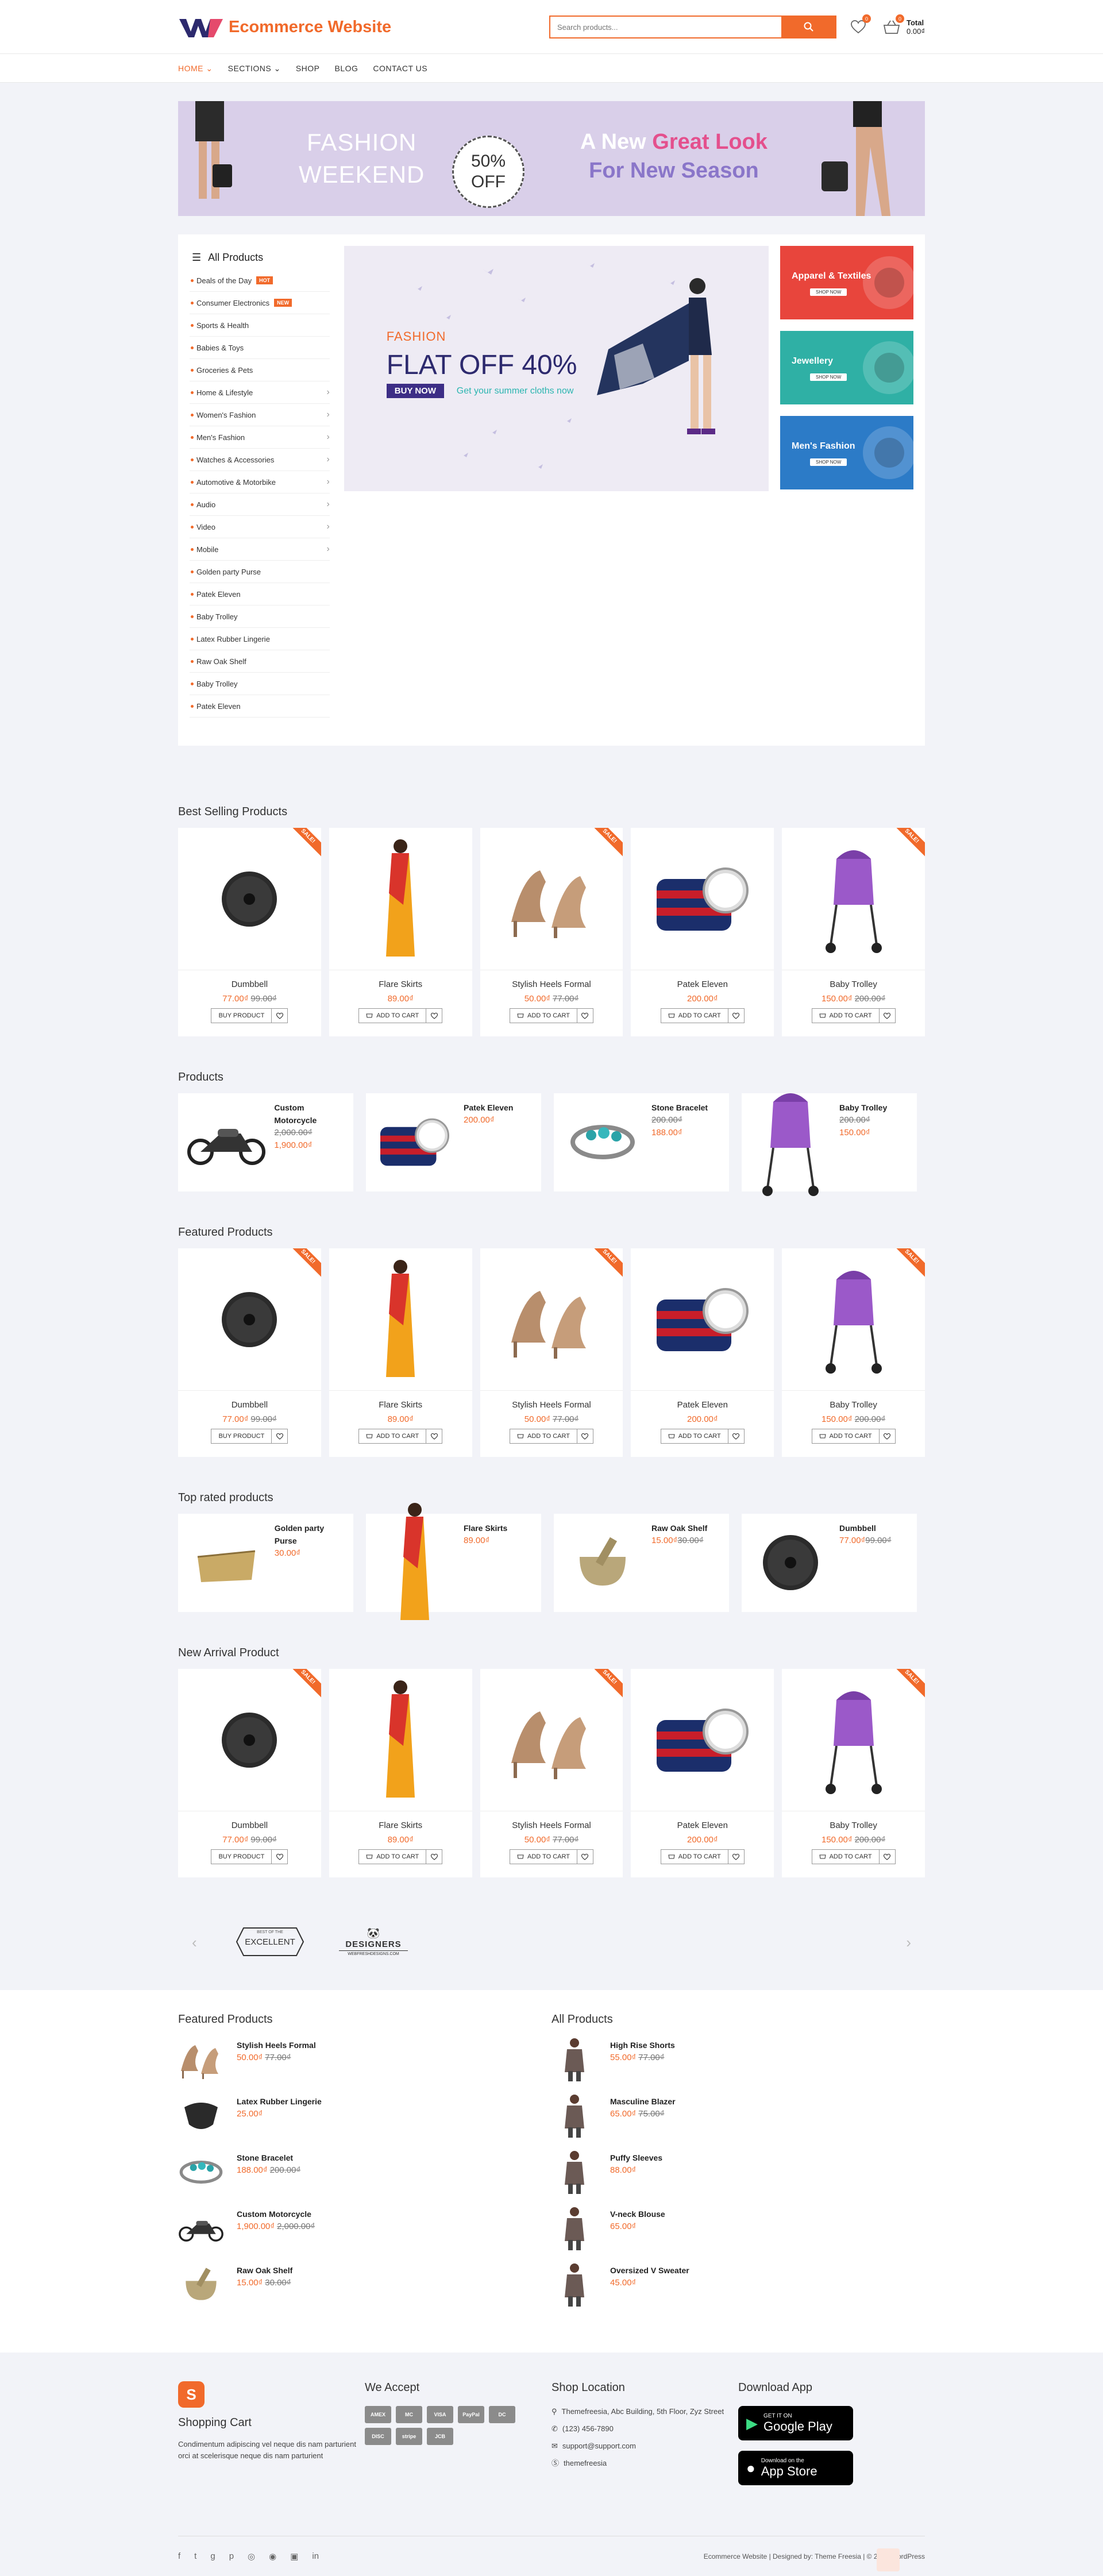 This screenshot has width=1103, height=2576. What do you see at coordinates (195, 2556) in the screenshot?
I see `social-icon: t` at bounding box center [195, 2556].